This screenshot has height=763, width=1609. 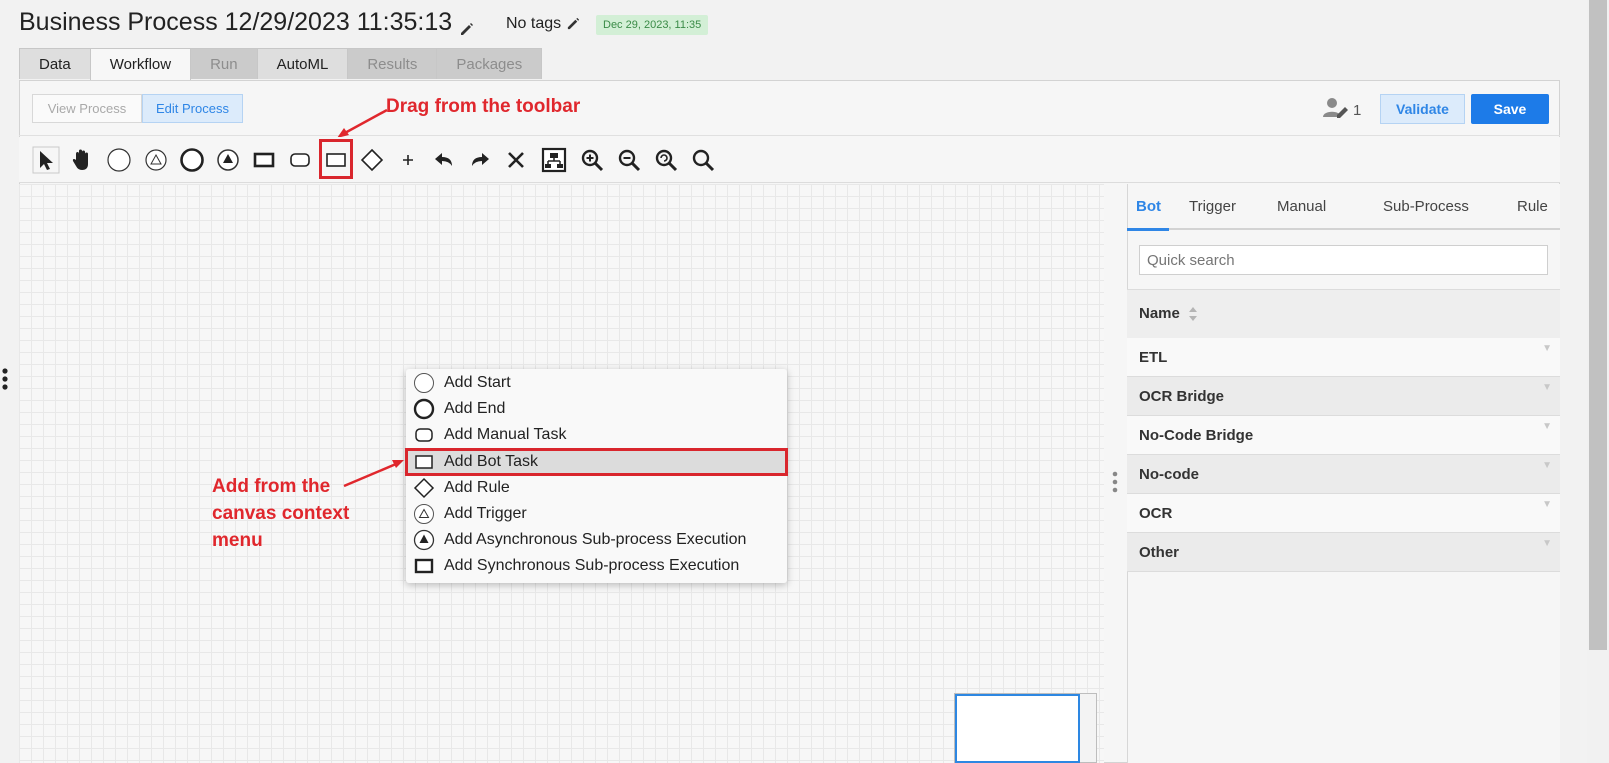 I want to click on menu-item-add-manual-task: Add Manual Task, so click(x=596, y=435).